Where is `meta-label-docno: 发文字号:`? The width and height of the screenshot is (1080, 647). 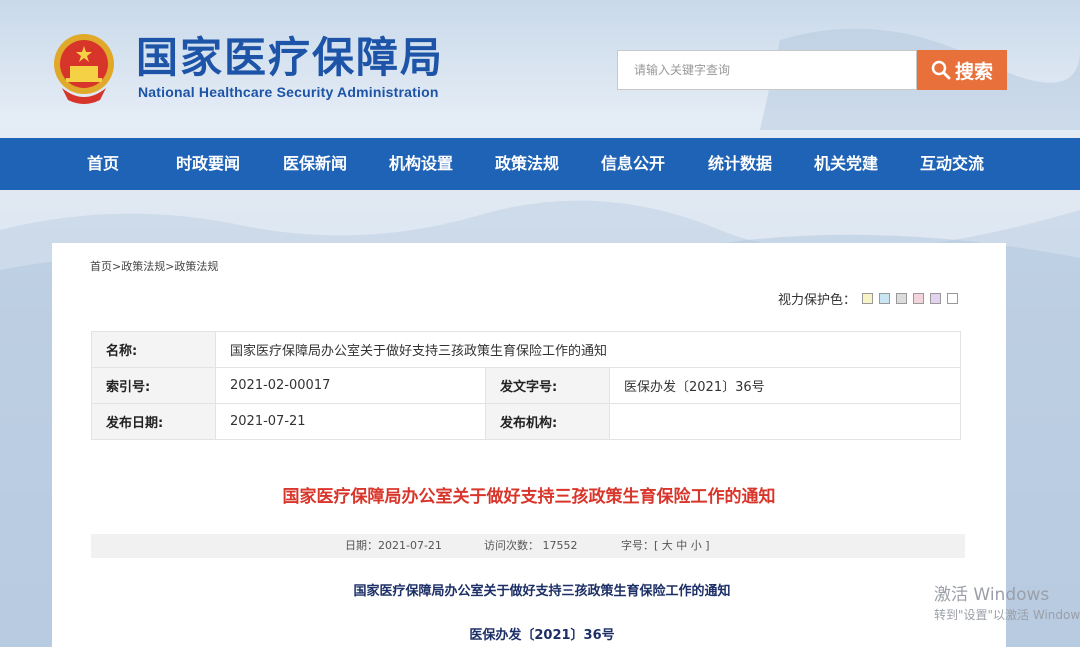 meta-label-docno: 发文字号: is located at coordinates (547, 385).